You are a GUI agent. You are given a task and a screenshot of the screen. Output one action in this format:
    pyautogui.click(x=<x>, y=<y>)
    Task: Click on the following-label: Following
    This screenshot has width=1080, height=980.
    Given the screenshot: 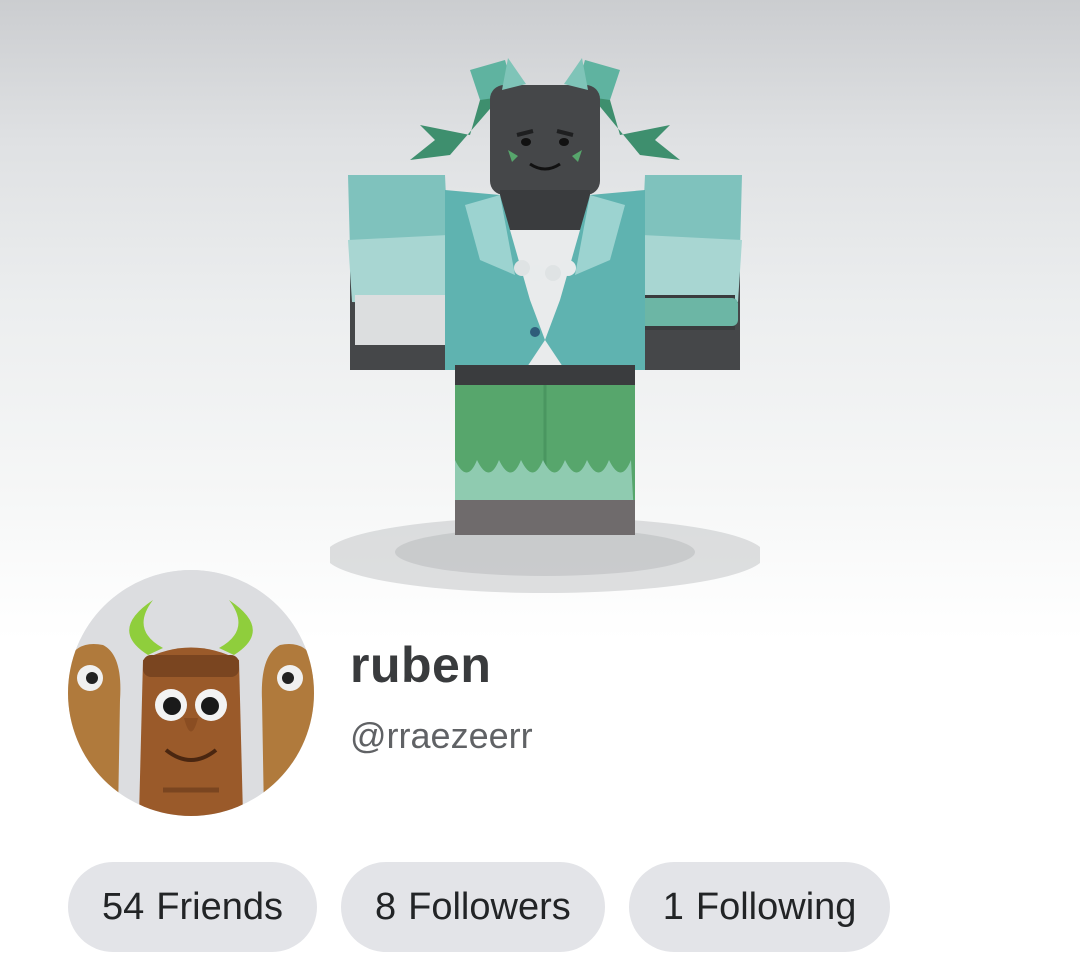 What is the action you would take?
    pyautogui.click(x=776, y=906)
    